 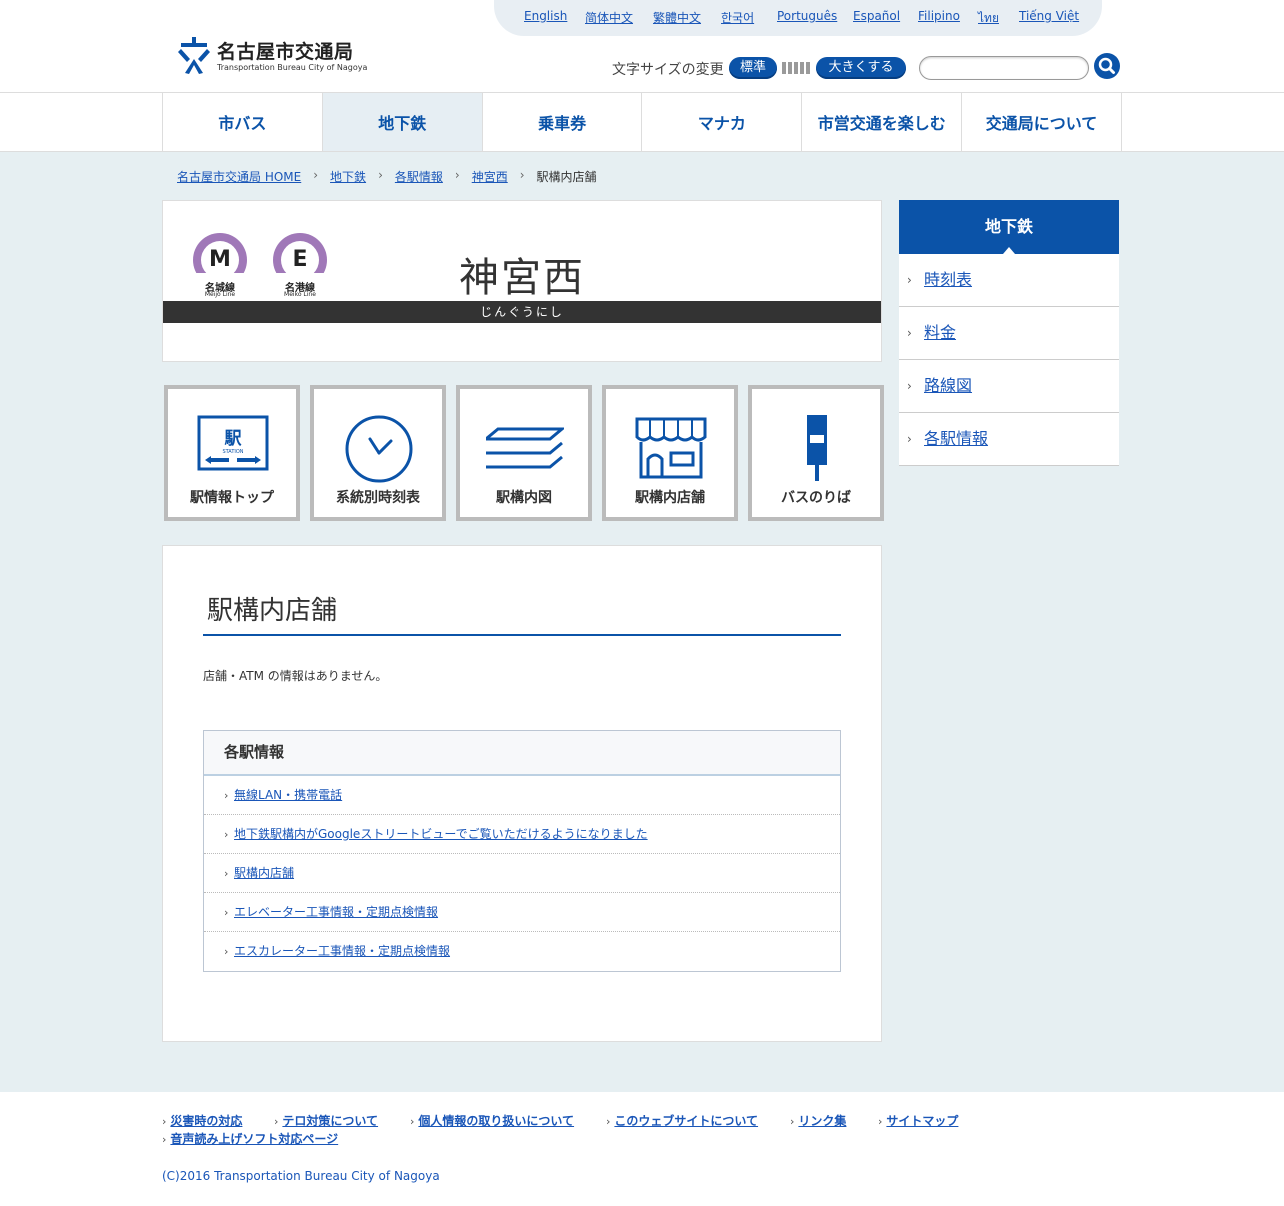 What do you see at coordinates (264, 873) in the screenshot?
I see `list-item-link: 駅構内店舗` at bounding box center [264, 873].